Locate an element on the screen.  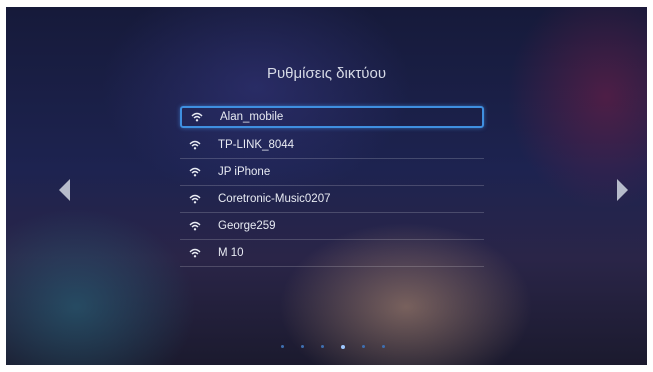
network-name: Alan_mobile is located at coordinates (252, 117).